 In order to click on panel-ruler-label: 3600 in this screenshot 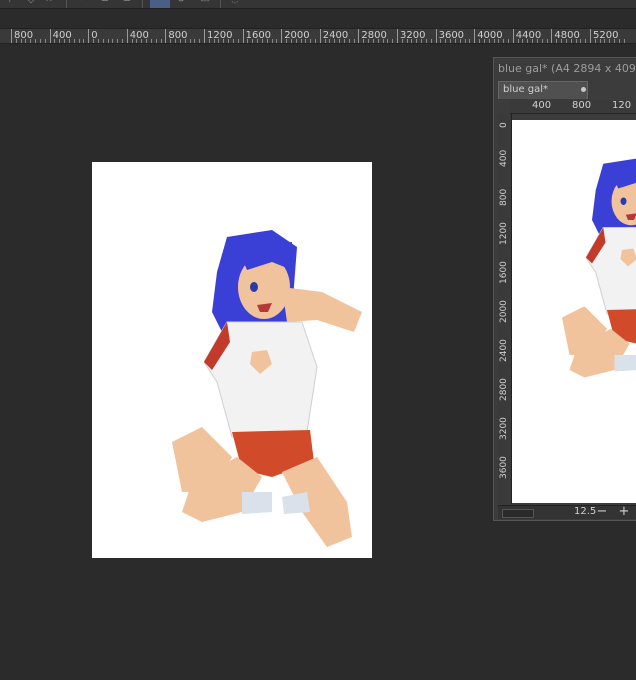, I will do `click(504, 467)`.